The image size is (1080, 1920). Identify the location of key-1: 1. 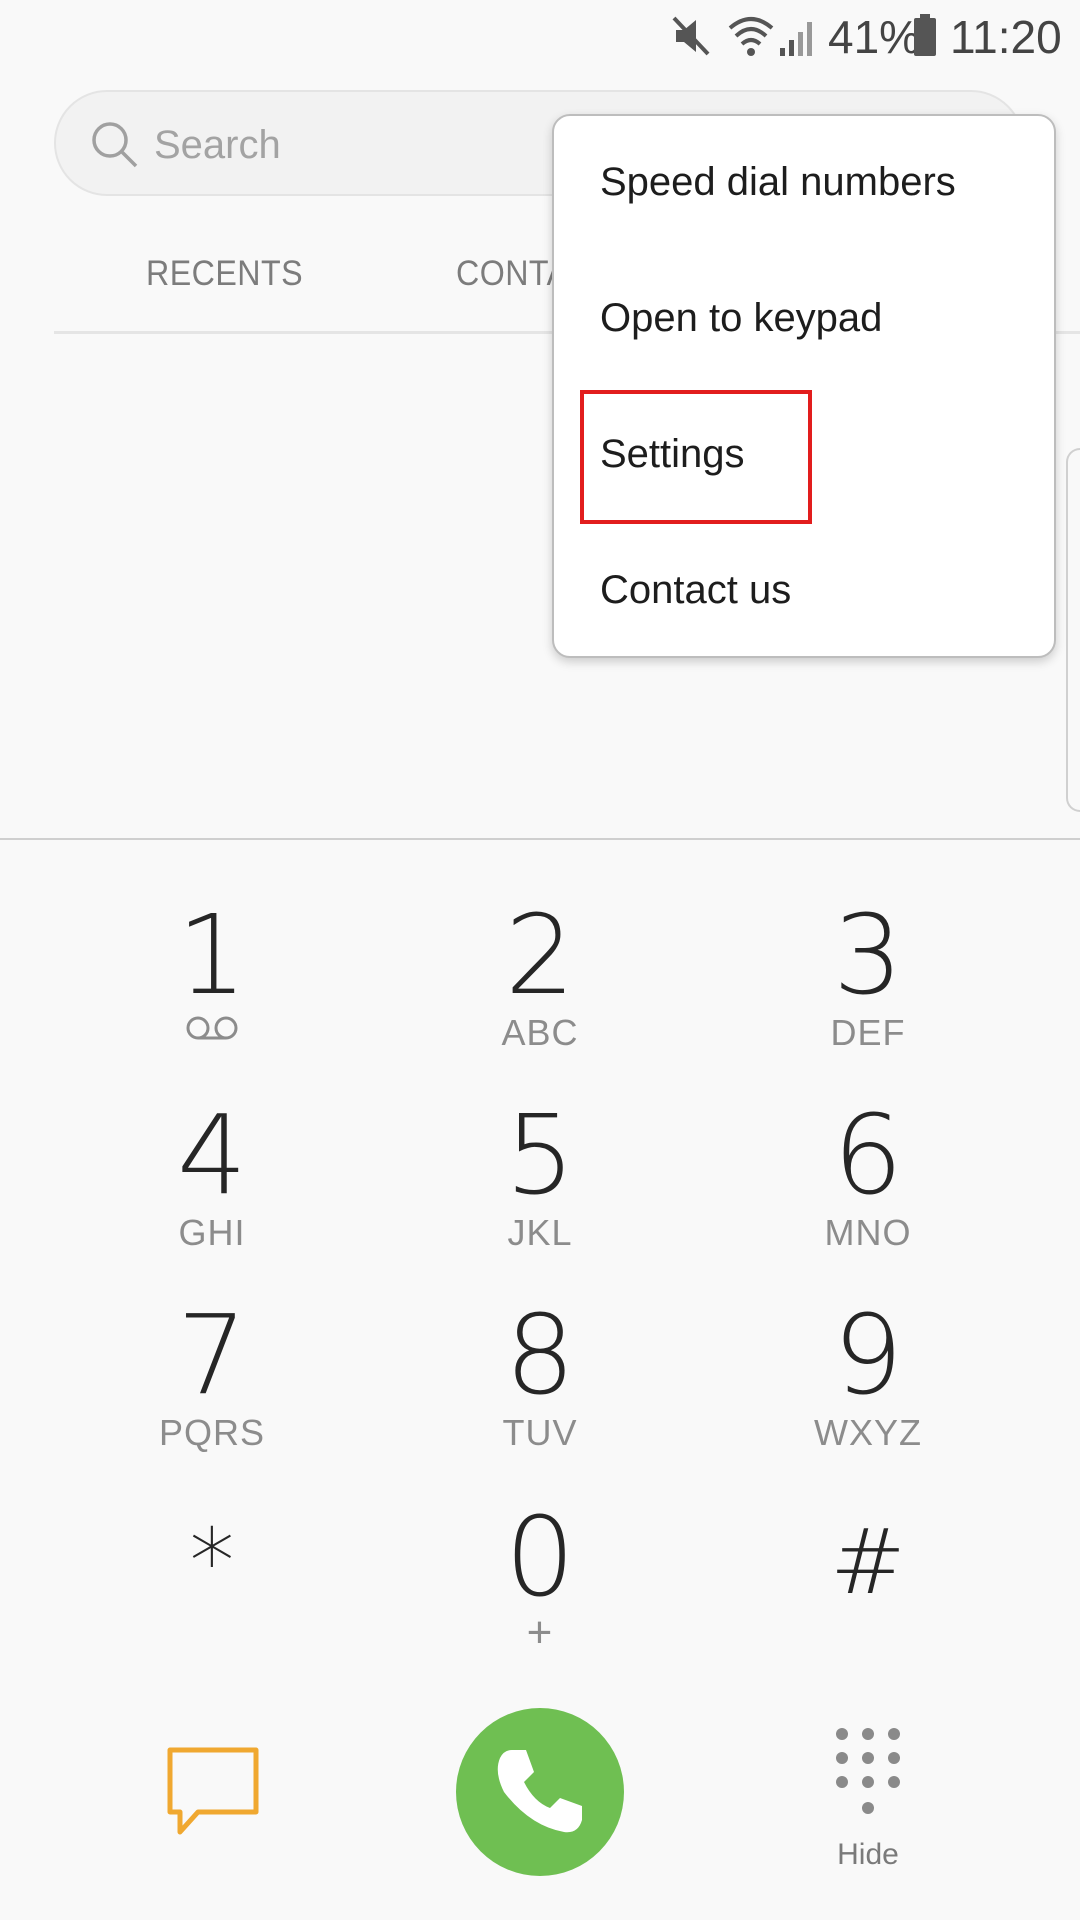
(212, 992).